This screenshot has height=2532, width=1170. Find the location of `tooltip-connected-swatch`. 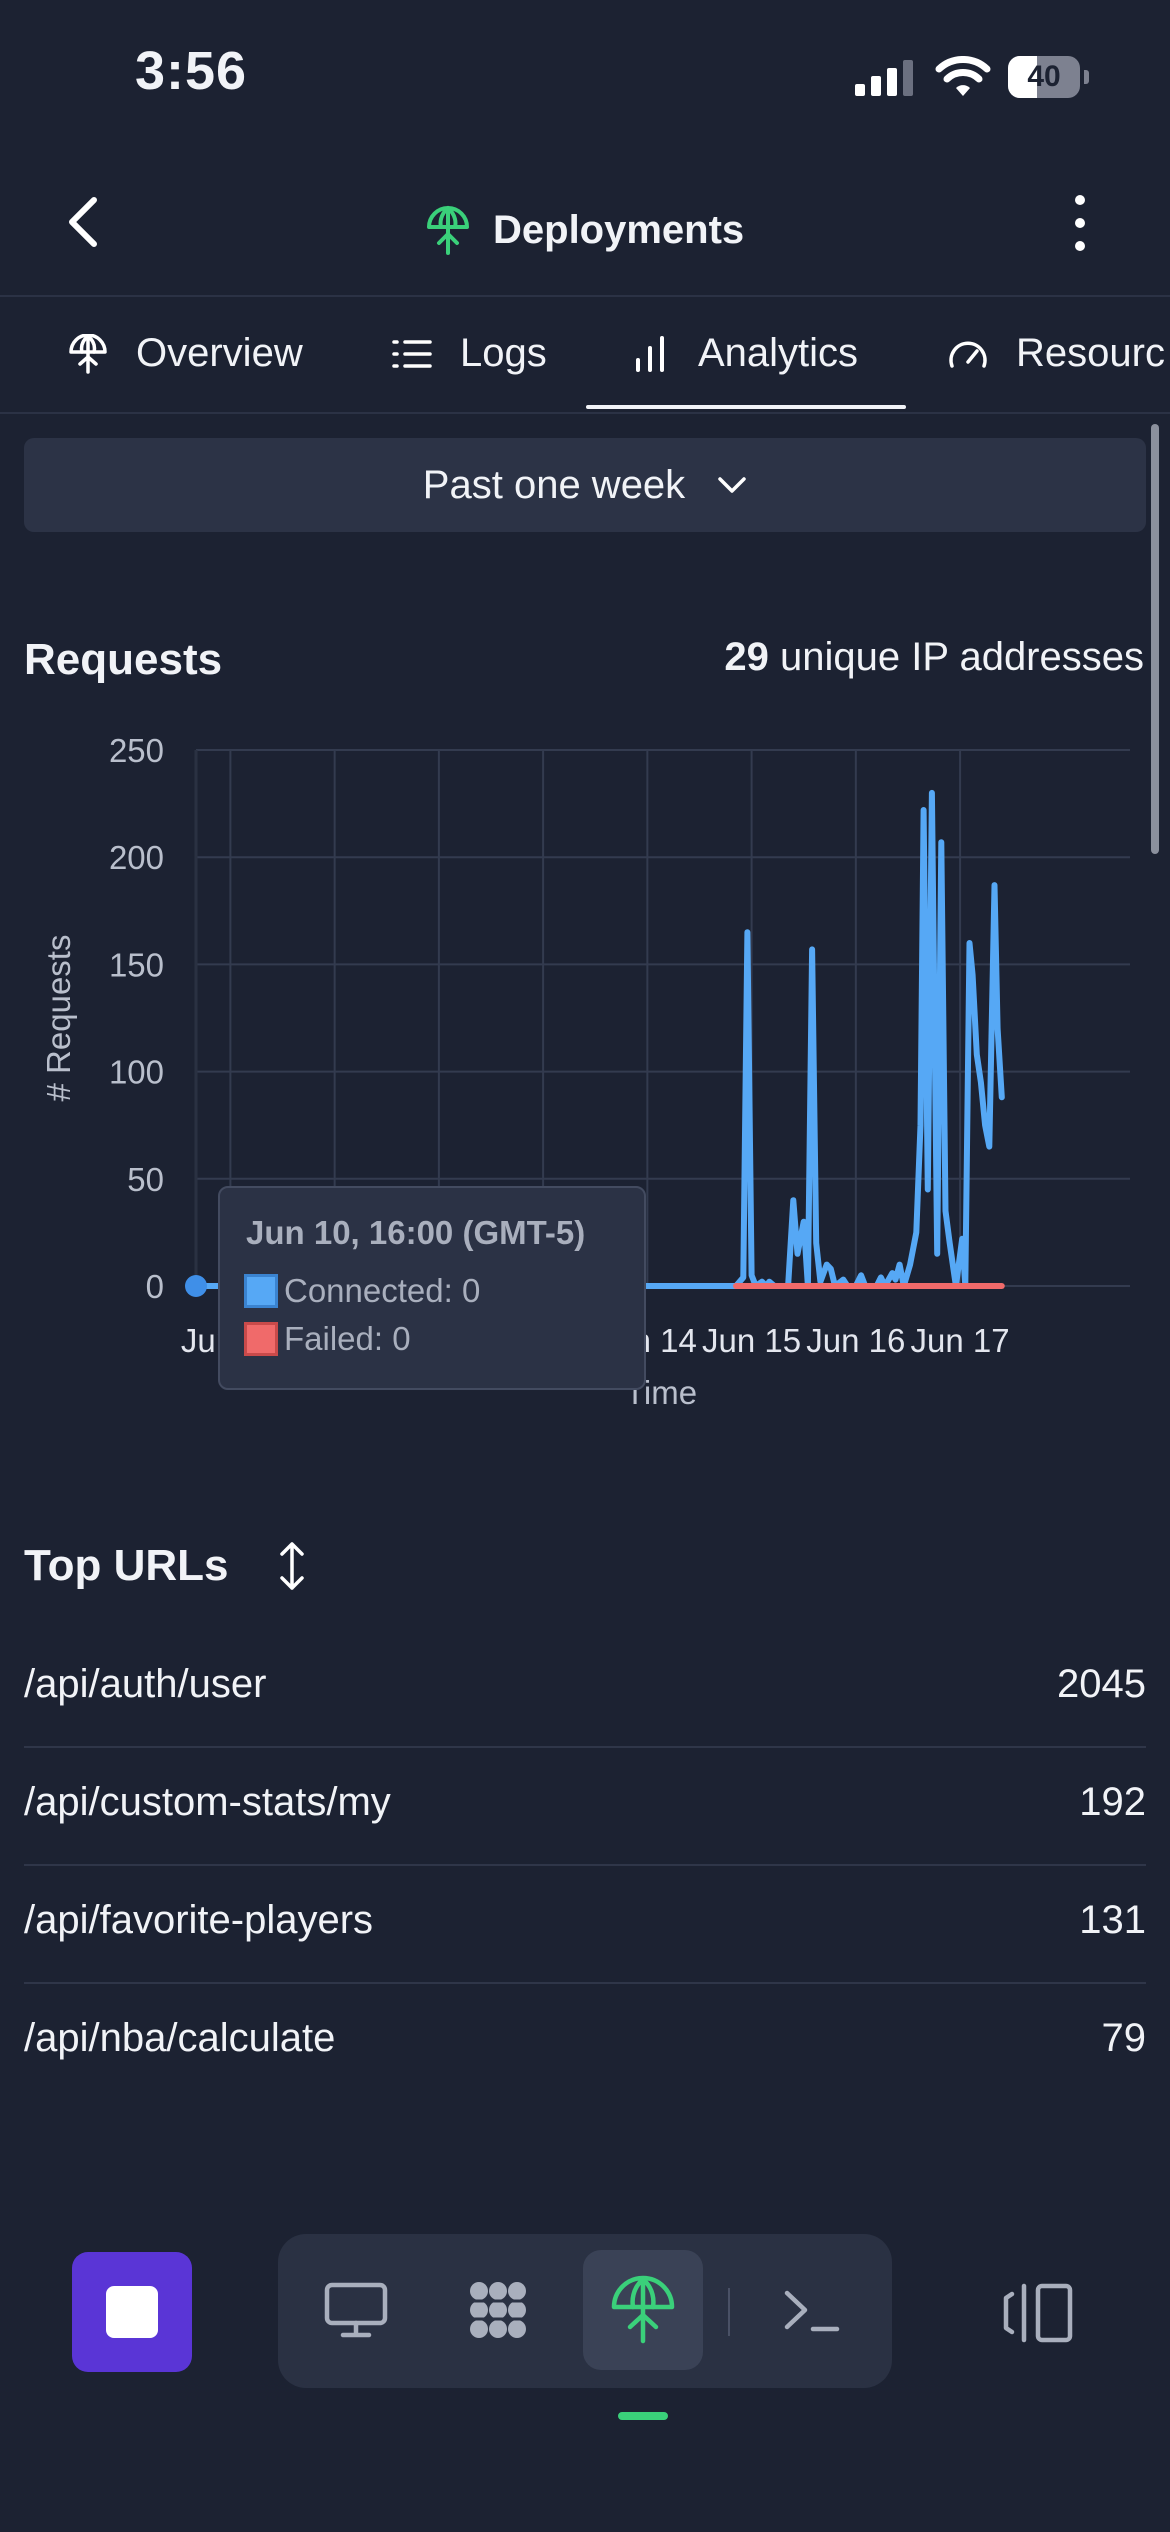

tooltip-connected-swatch is located at coordinates (261, 1291).